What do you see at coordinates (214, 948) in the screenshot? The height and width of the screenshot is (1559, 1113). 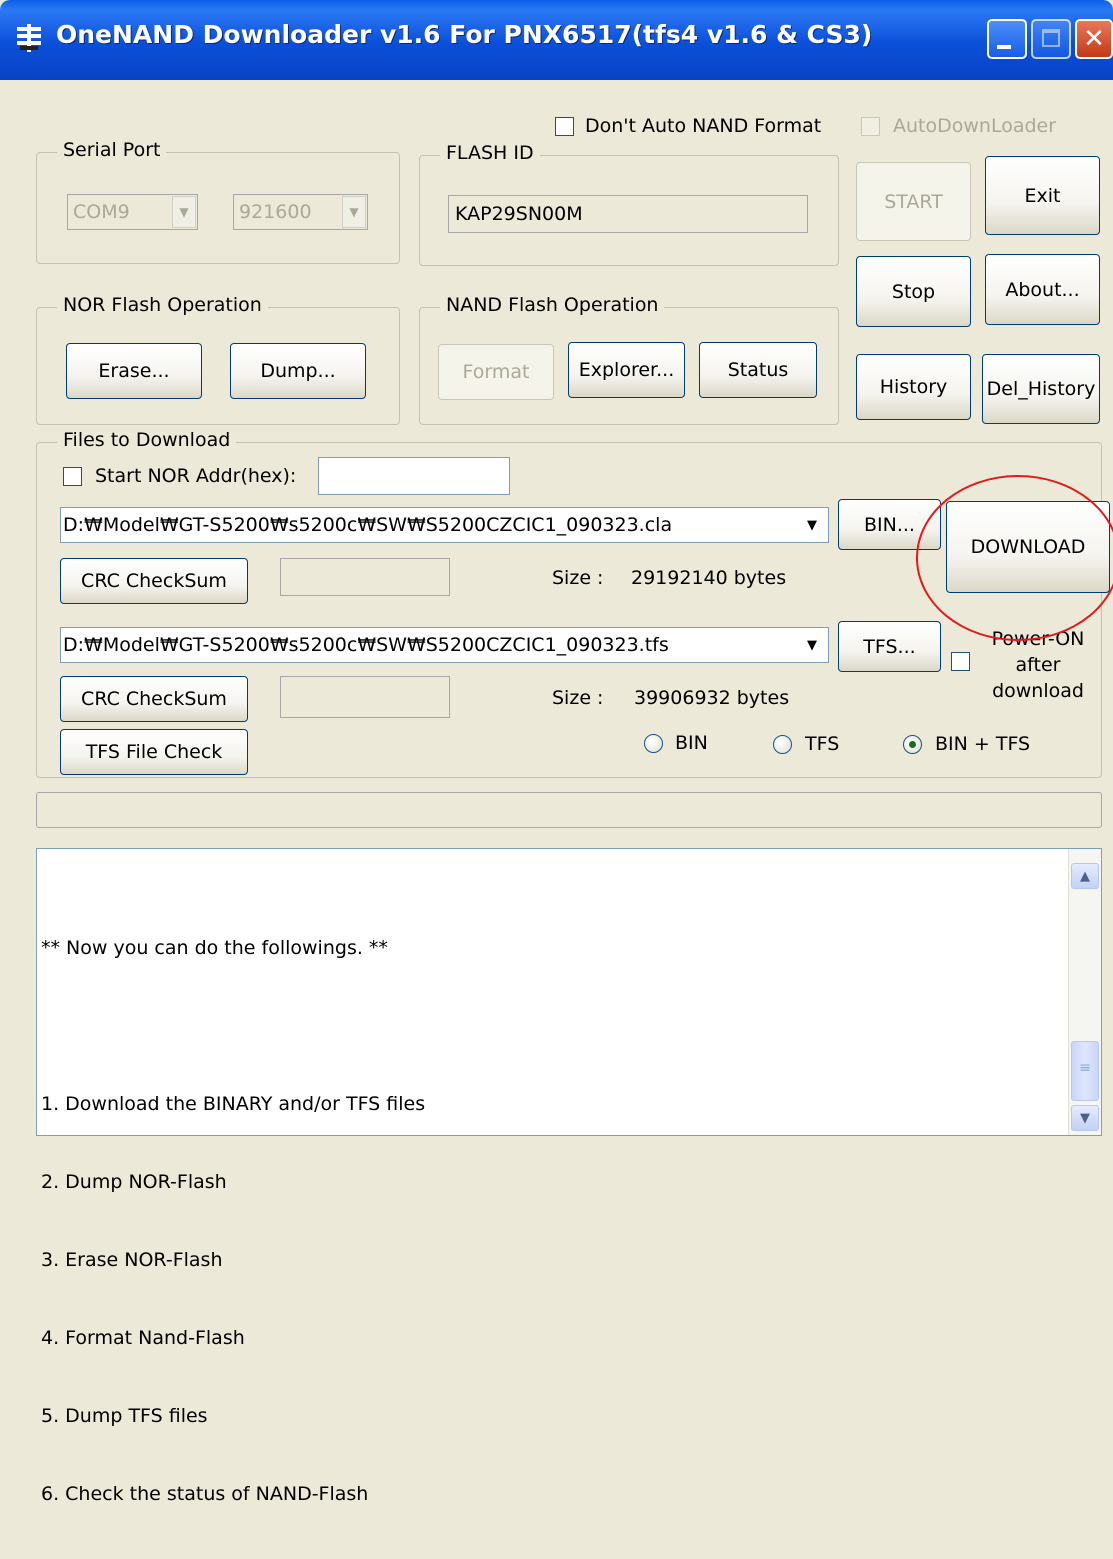 I see `log-line: ** Now you can do the followings. **` at bounding box center [214, 948].